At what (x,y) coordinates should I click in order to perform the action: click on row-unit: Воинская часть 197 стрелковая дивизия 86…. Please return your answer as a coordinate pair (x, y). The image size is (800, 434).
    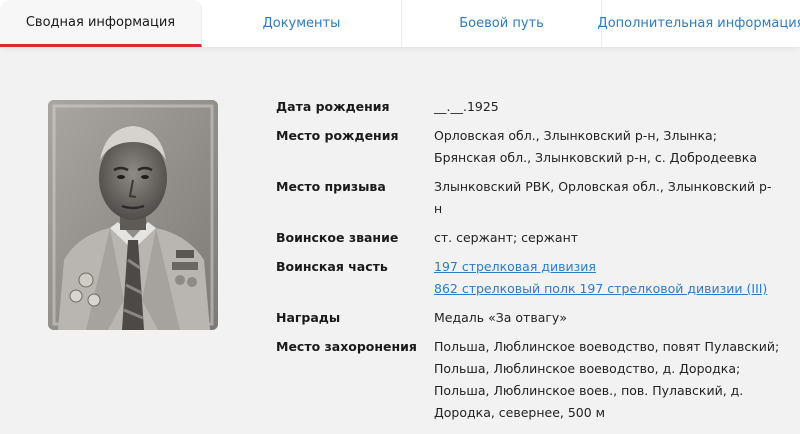
    Looking at the image, I should click on (526, 278).